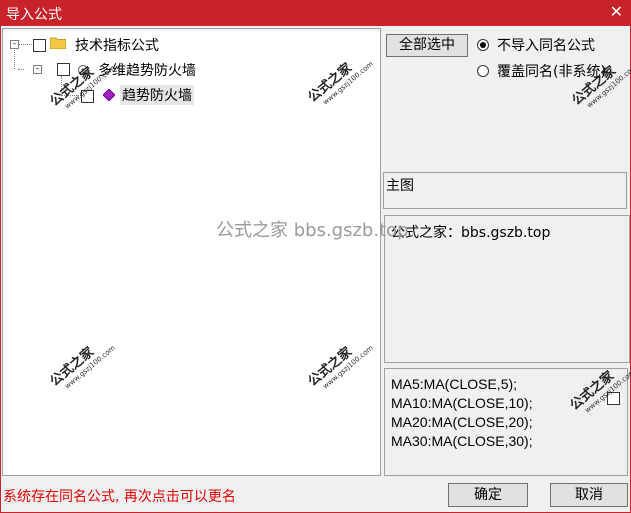 Image resolution: width=631 pixels, height=513 pixels. Describe the element at coordinates (589, 495) in the screenshot. I see `cancel-button: 取消` at that location.